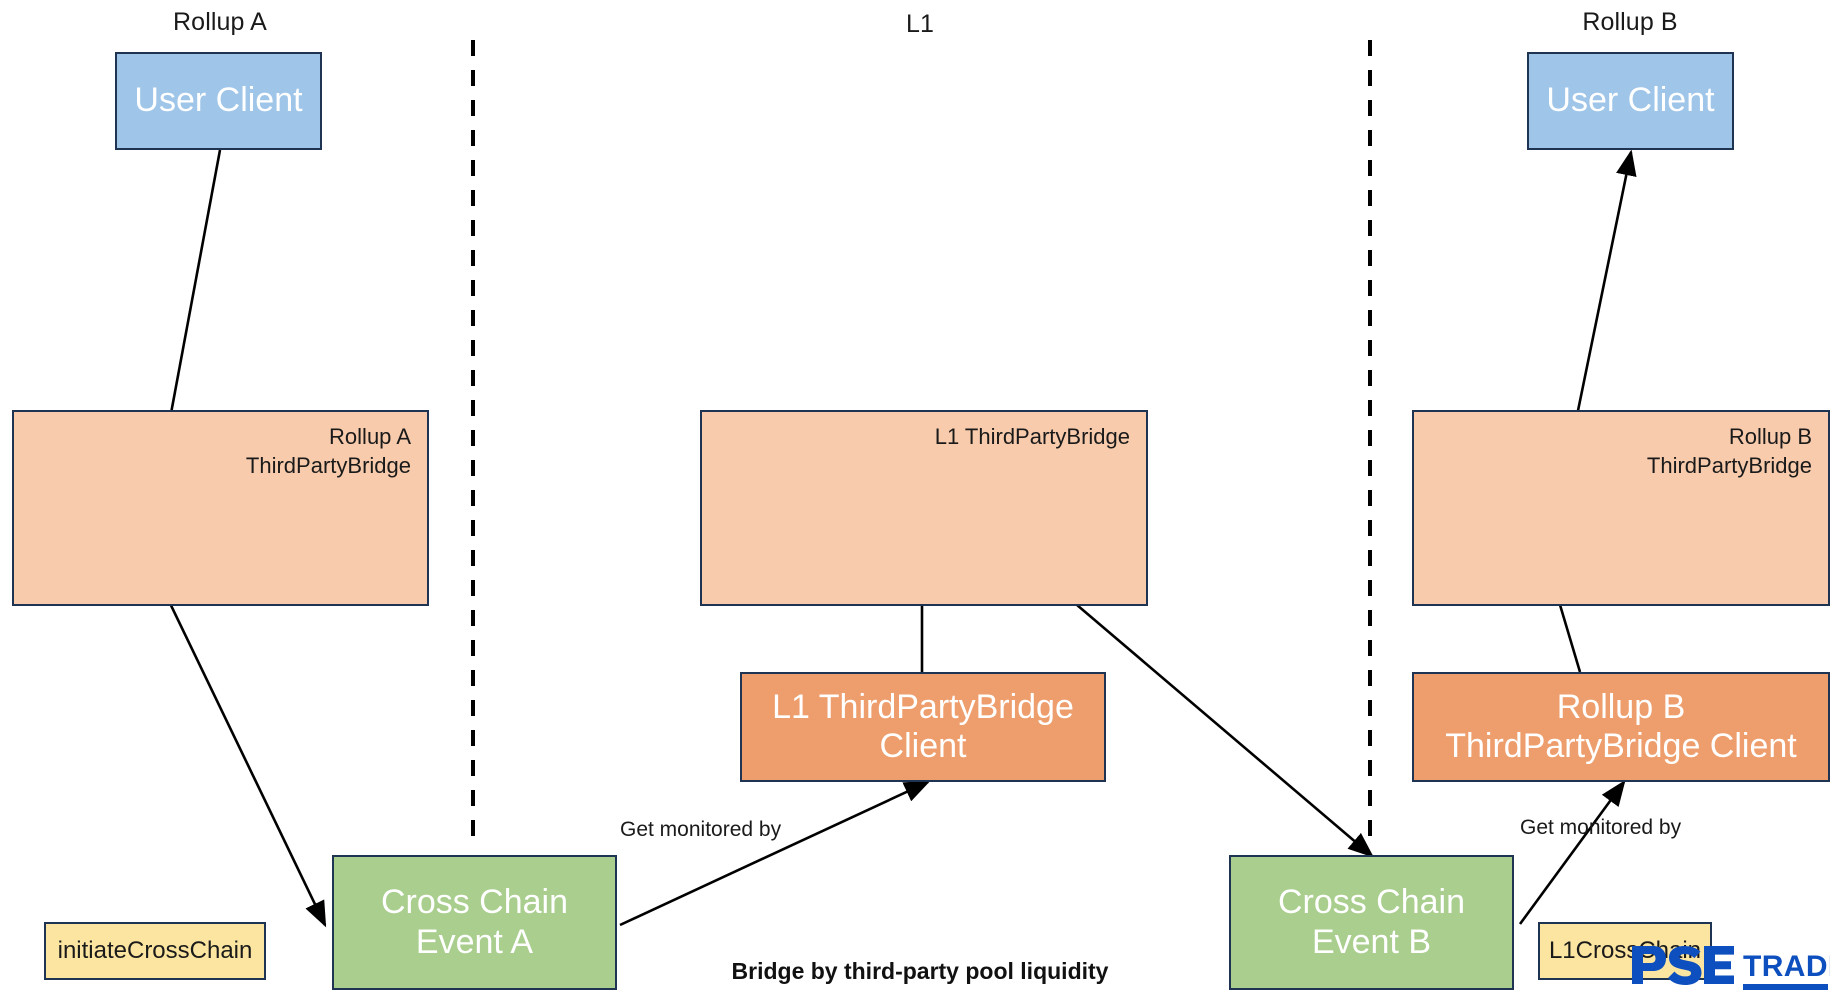  Describe the element at coordinates (239, 747) in the screenshot. I see `edge-initiate-to-event-a` at that location.